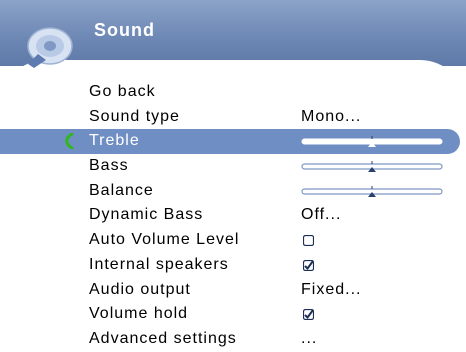 The width and height of the screenshot is (466, 352). I want to click on menu-item-label: Sound type, so click(134, 116).